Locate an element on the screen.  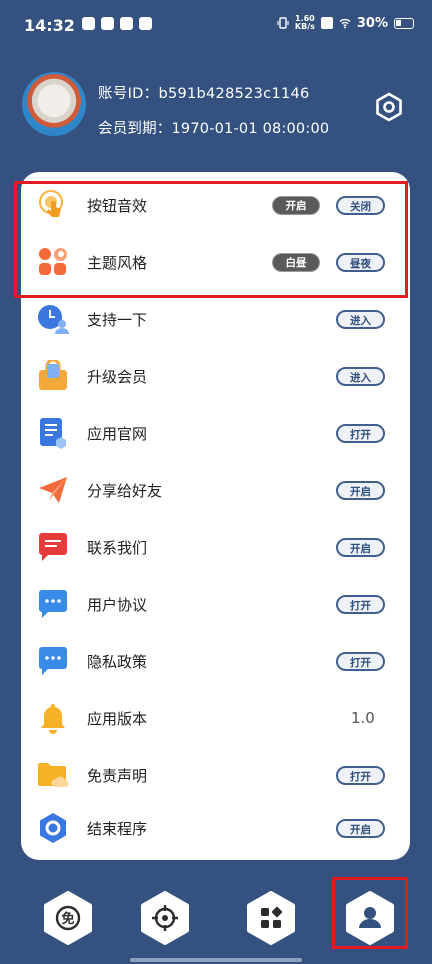
settings-label: 联系我们 is located at coordinates (117, 547).